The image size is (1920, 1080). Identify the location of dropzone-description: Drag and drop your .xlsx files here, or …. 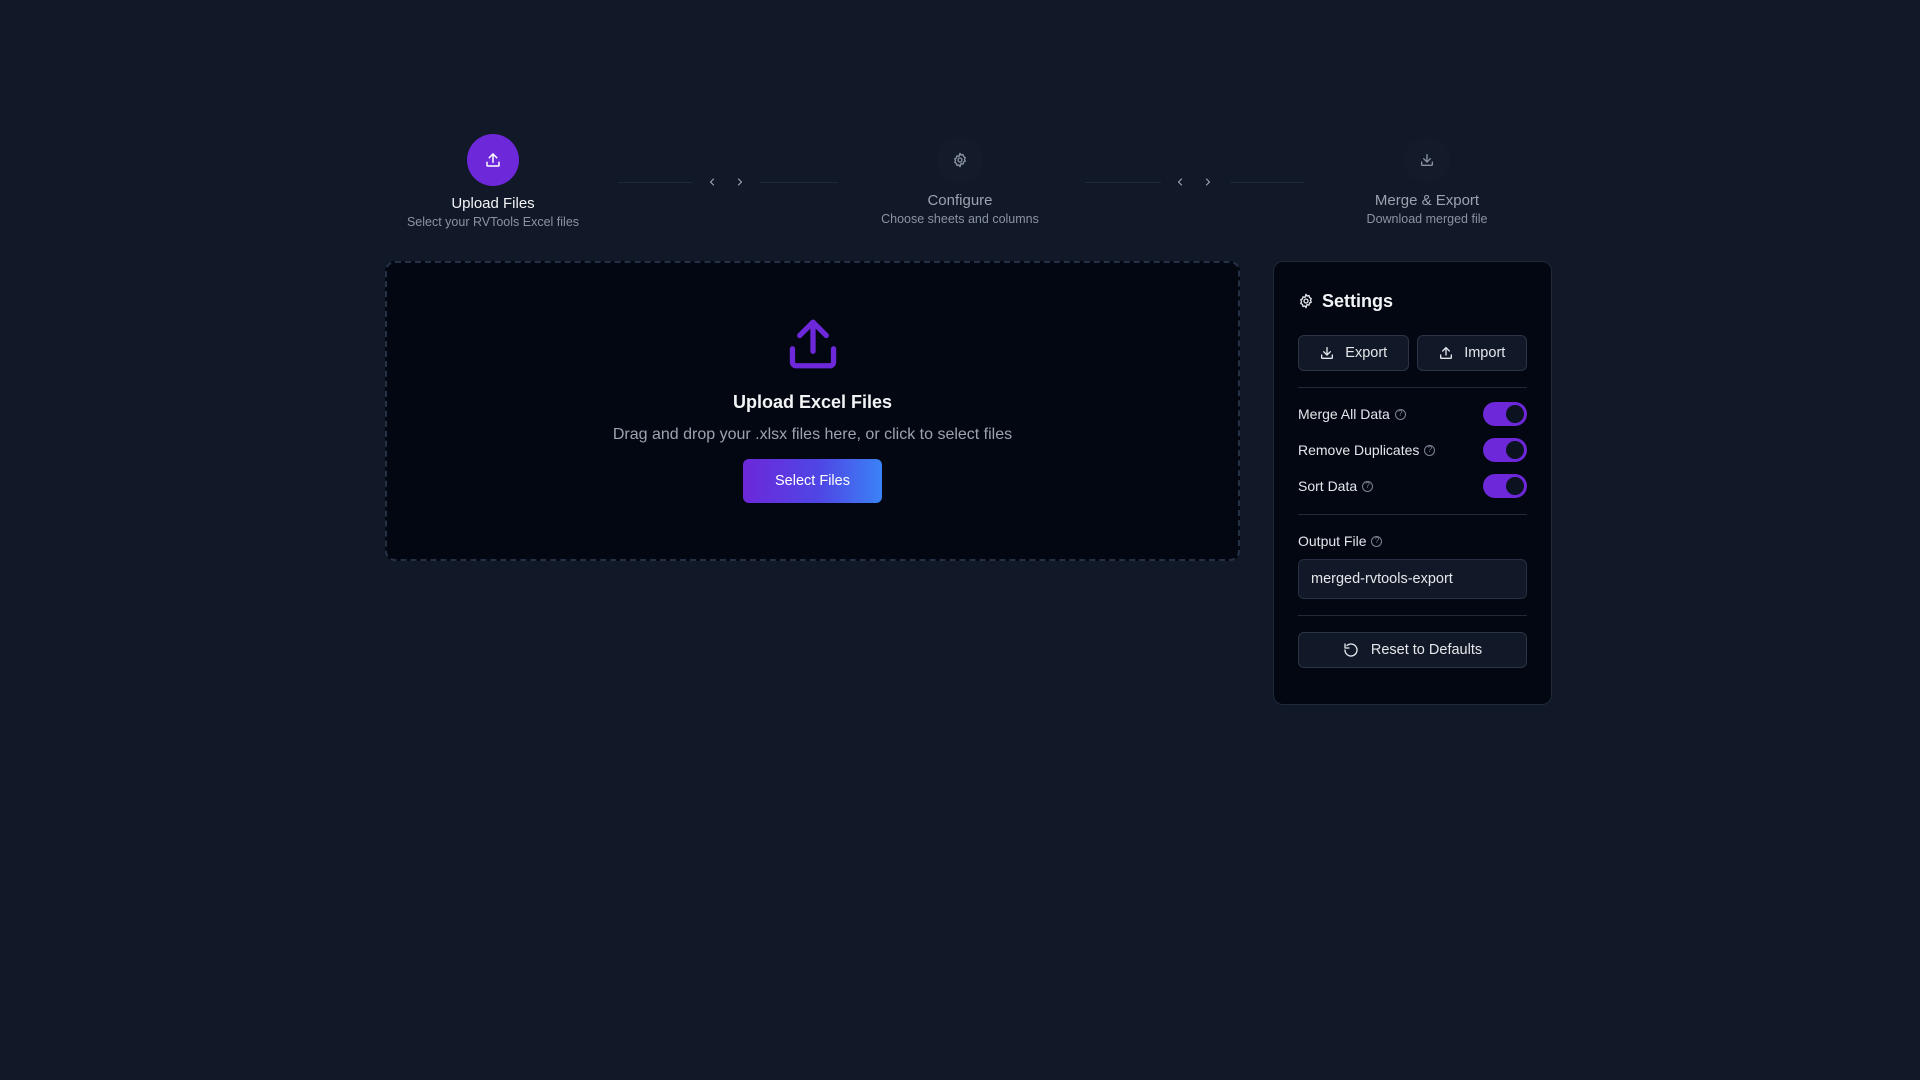
(812, 434).